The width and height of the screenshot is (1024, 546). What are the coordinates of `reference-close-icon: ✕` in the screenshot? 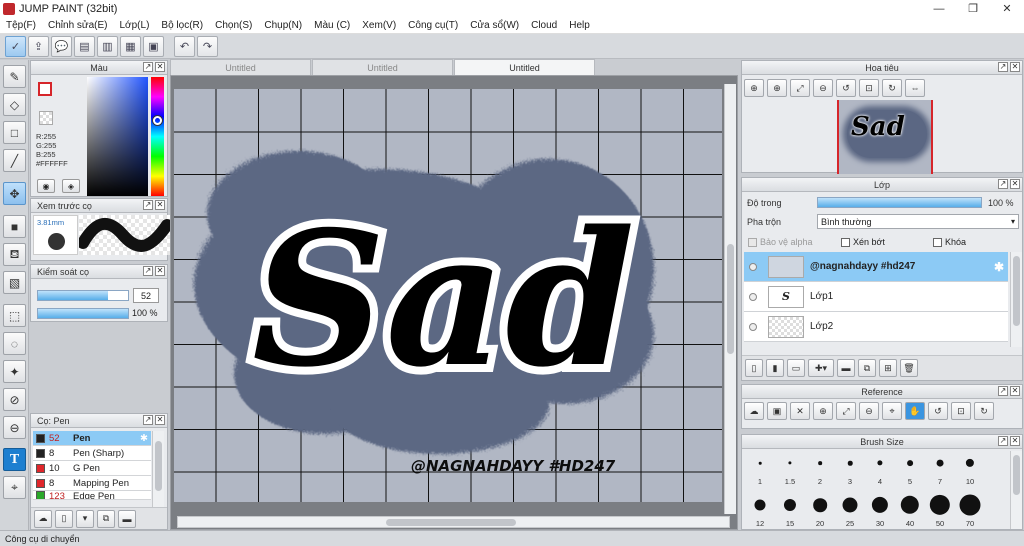 It's located at (800, 411).